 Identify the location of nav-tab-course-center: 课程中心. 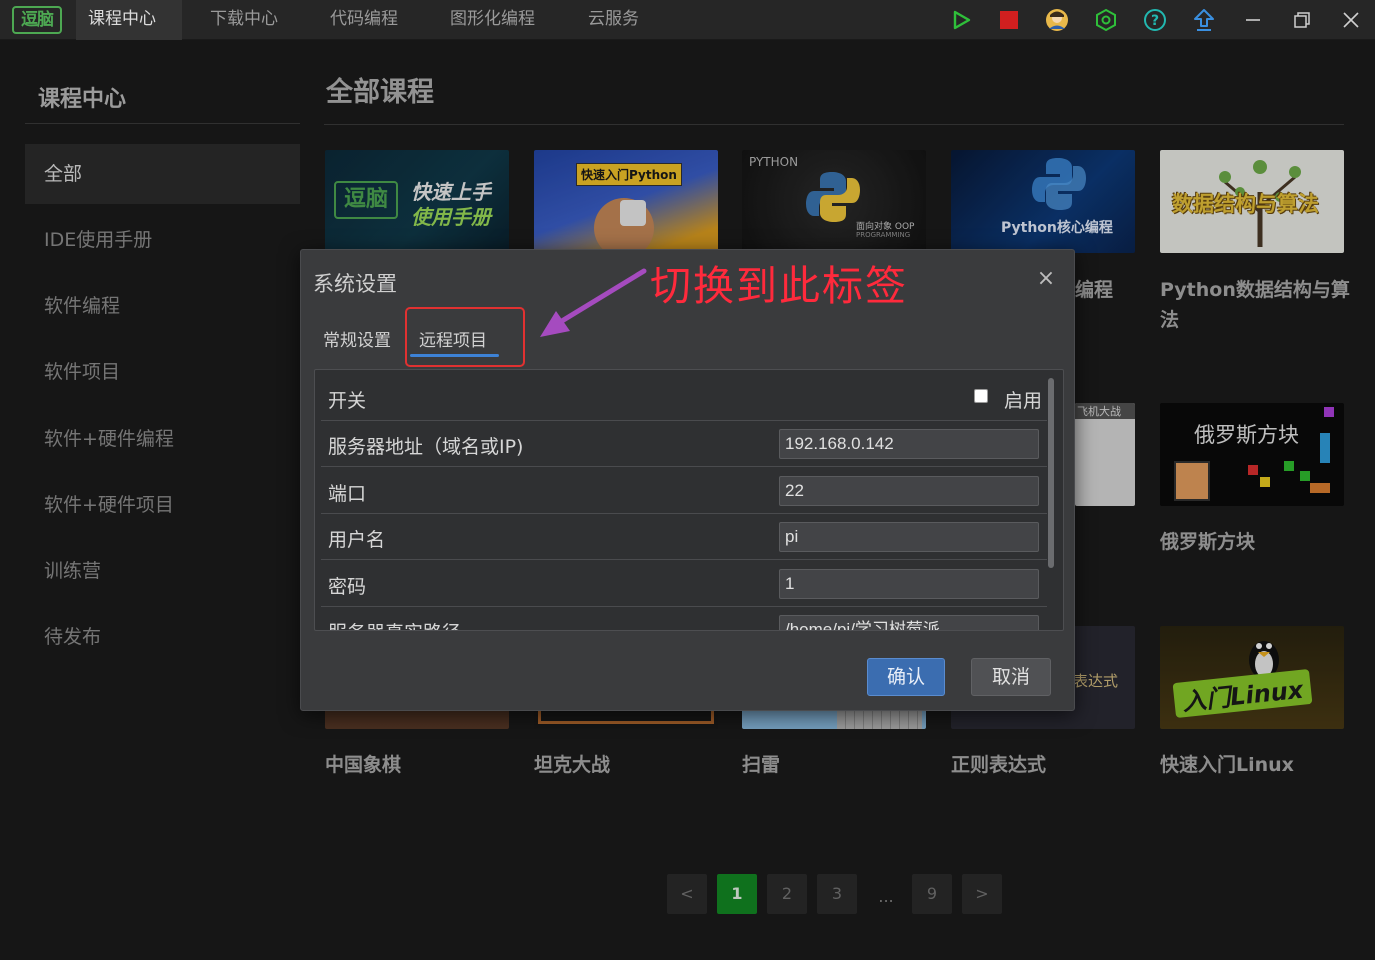
(129, 20).